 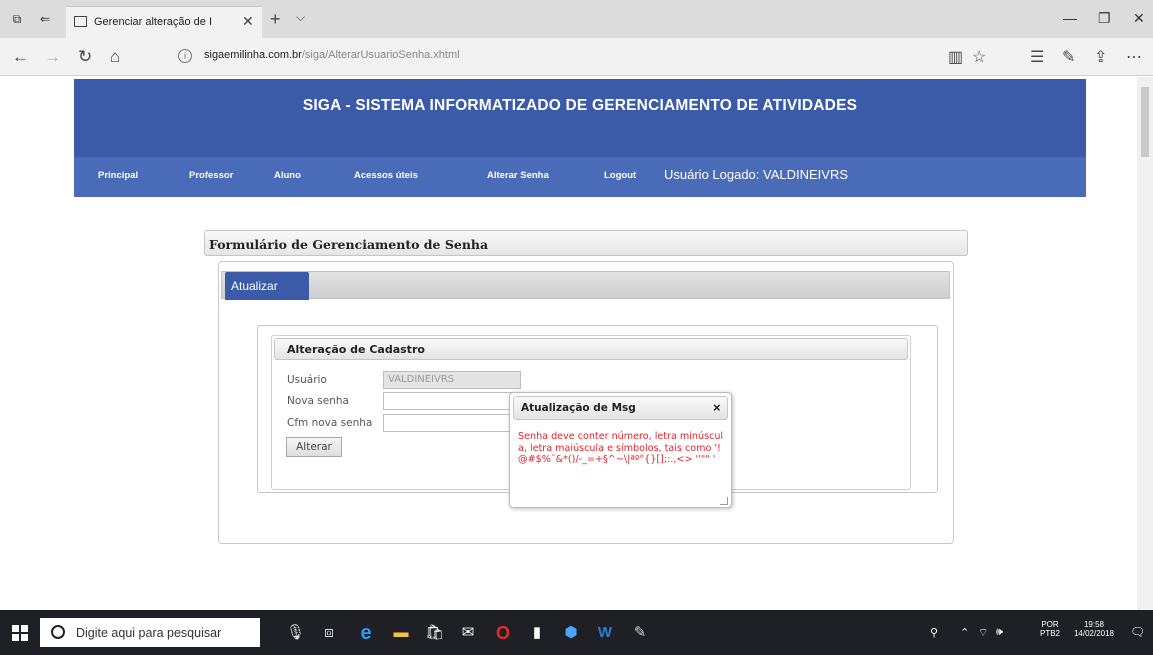 I want to click on alterar-button: Alterar, so click(x=314, y=447).